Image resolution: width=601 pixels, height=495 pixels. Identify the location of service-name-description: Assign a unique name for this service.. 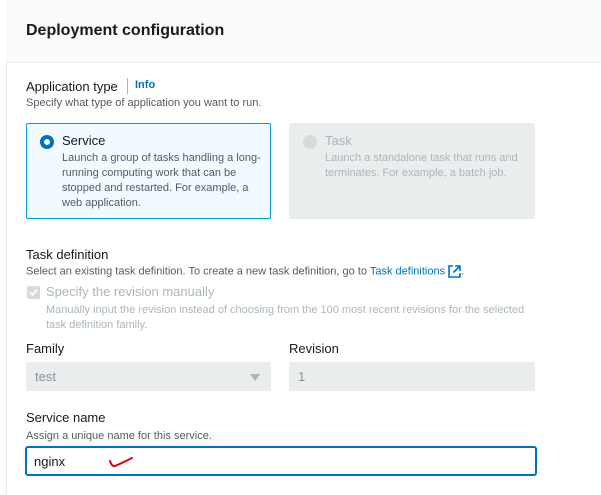
(119, 436).